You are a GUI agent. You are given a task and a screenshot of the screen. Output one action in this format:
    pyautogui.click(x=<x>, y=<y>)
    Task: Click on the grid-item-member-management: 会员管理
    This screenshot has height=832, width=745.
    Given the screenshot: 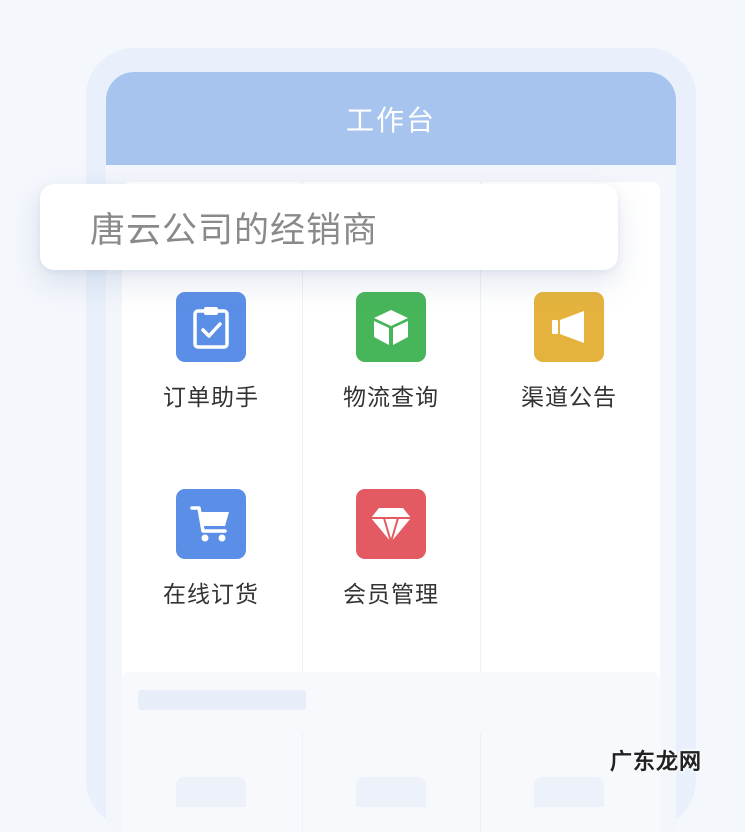 What is the action you would take?
    pyautogui.click(x=391, y=569)
    